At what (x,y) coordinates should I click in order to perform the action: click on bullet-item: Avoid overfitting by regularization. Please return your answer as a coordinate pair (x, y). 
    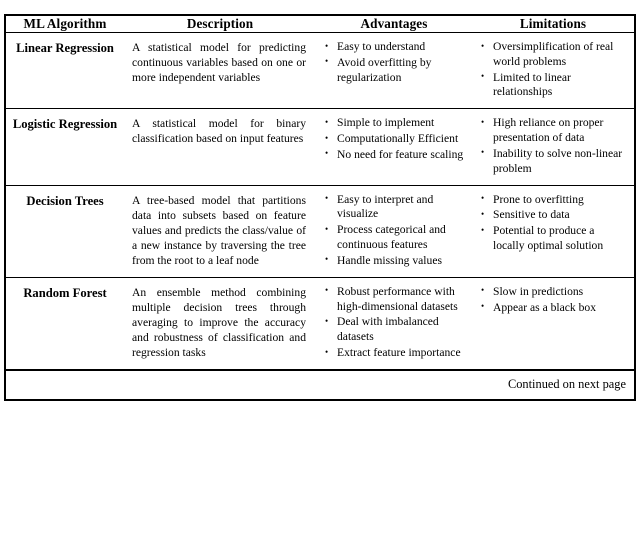
    Looking at the image, I should click on (395, 70).